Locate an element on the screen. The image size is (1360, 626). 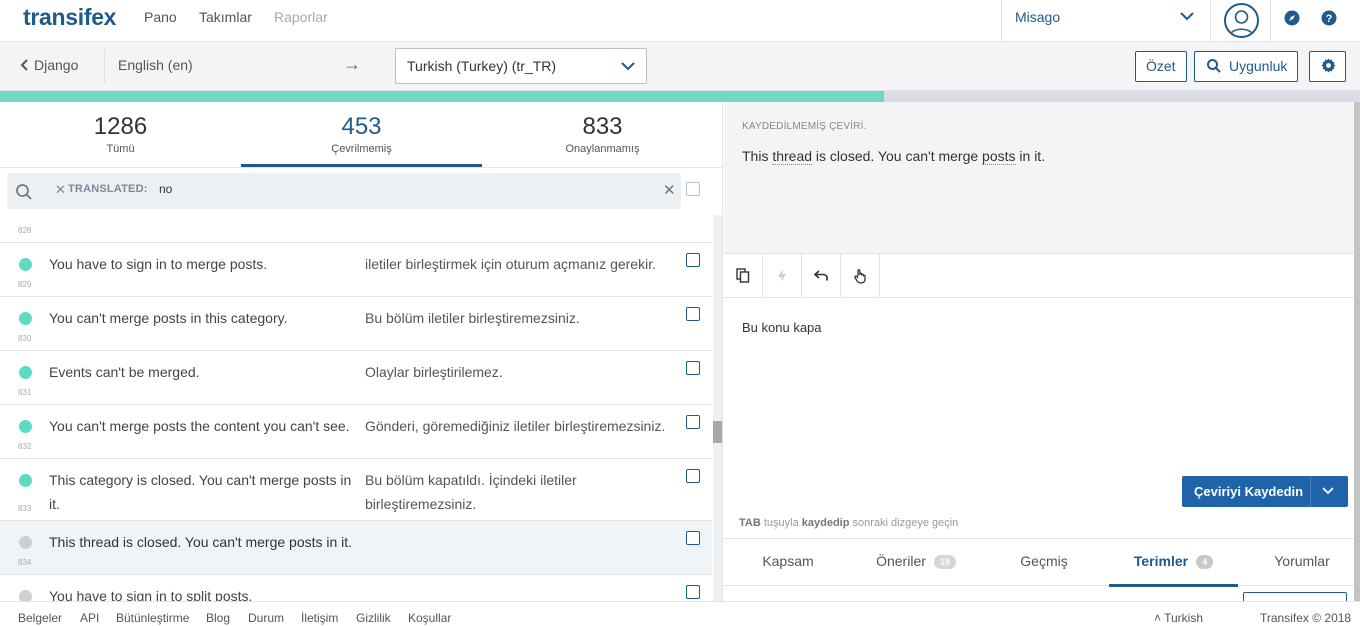
footer-link-blog: Blog is located at coordinates (218, 618).